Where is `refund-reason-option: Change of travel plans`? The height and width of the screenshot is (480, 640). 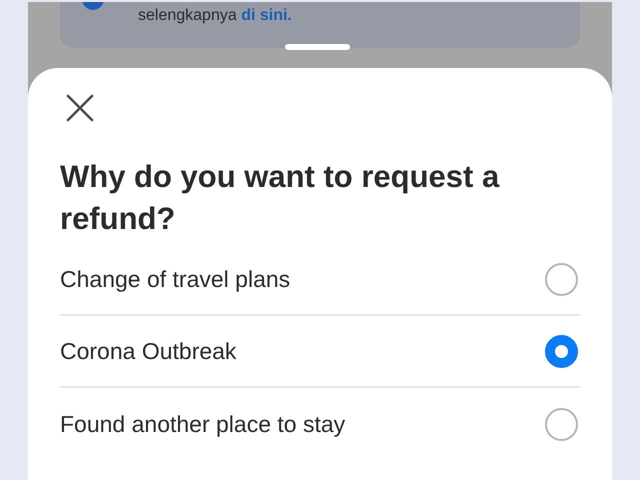 refund-reason-option: Change of travel plans is located at coordinates (320, 280).